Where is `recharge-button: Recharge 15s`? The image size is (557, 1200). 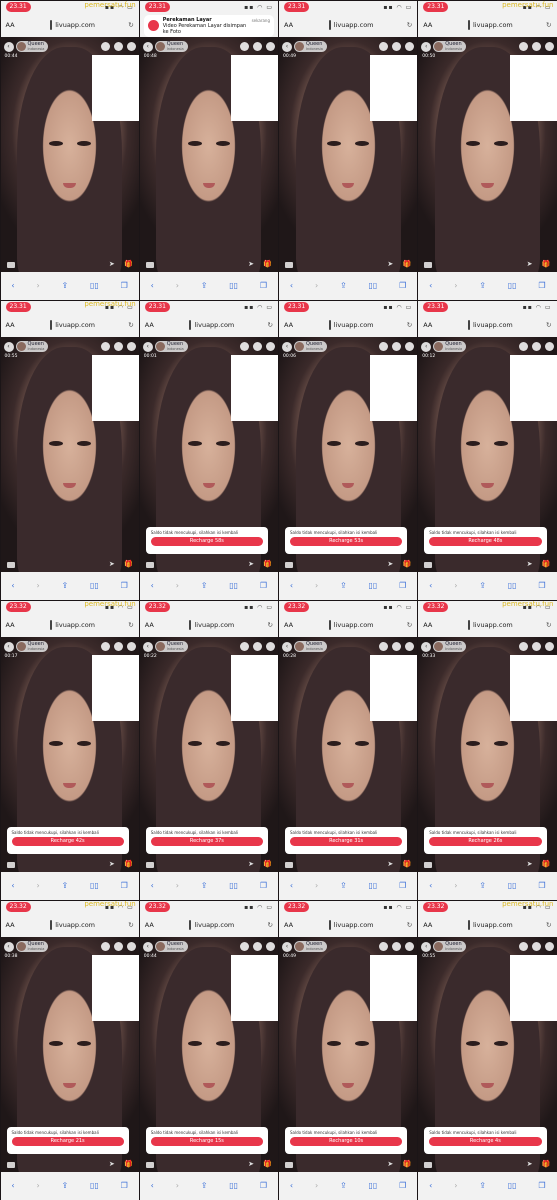 recharge-button: Recharge 15s is located at coordinates (206, 1141).